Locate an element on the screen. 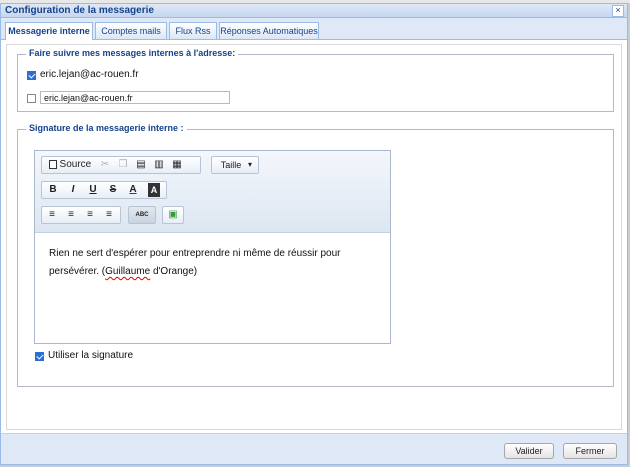 The height and width of the screenshot is (467, 630). forward-option1-checkbox is located at coordinates (31, 75).